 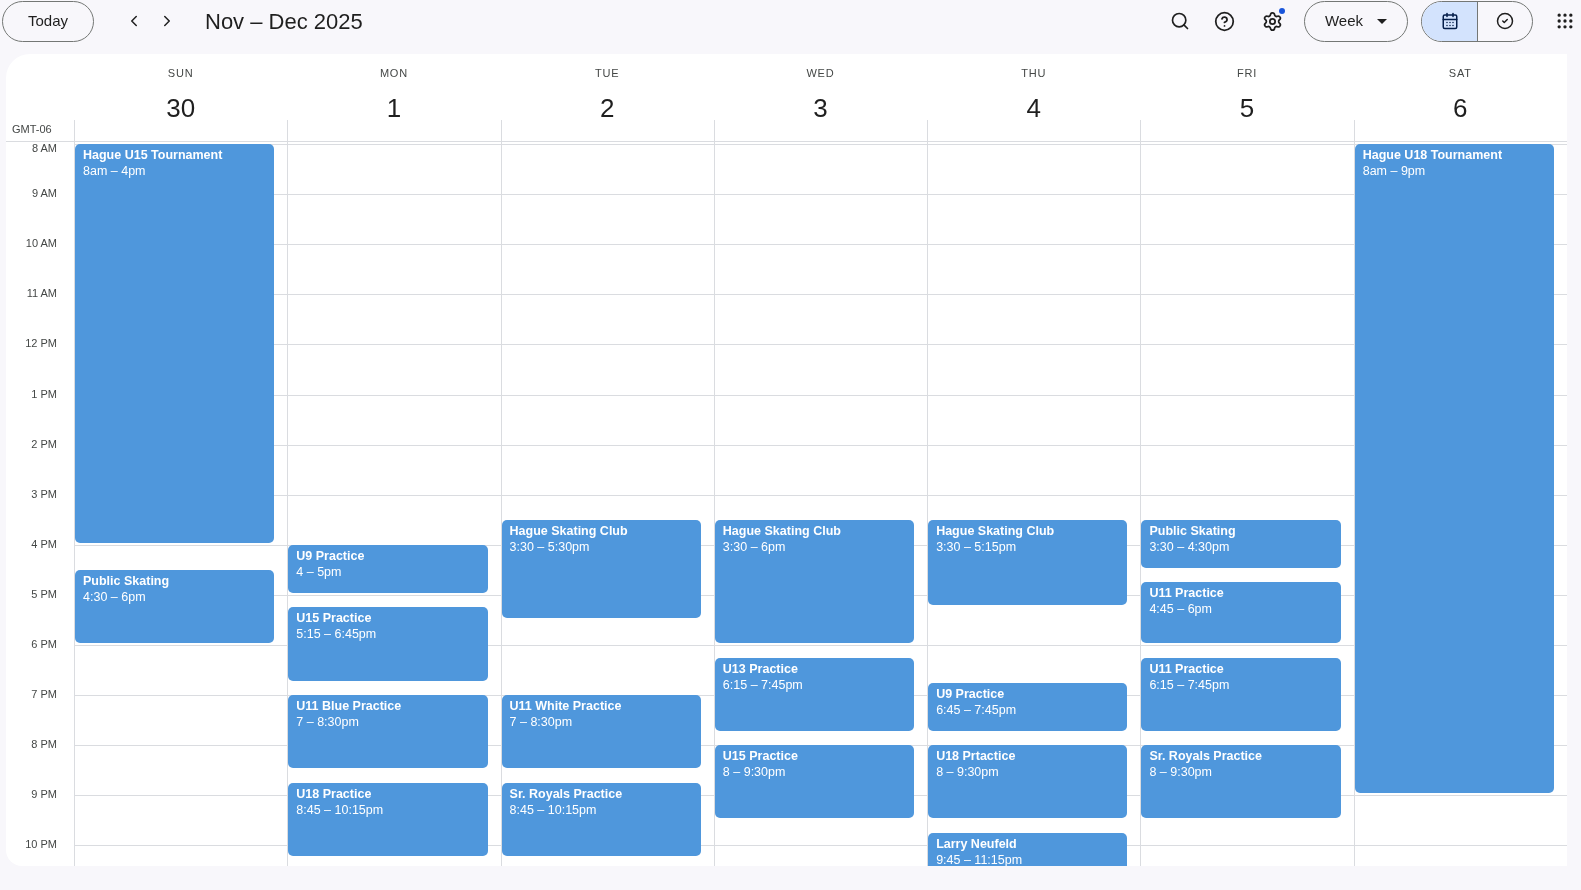 What do you see at coordinates (1180, 21) in the screenshot?
I see `search-icon` at bounding box center [1180, 21].